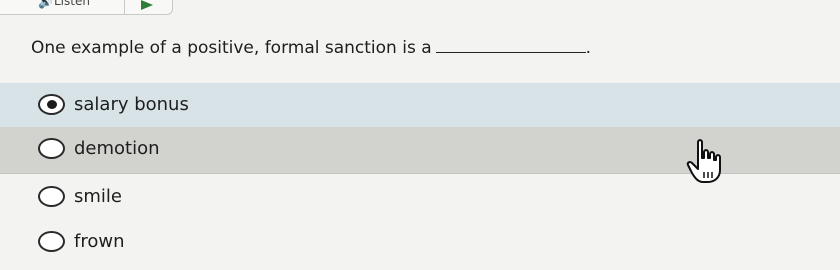 The height and width of the screenshot is (270, 840). Describe the element at coordinates (72, 4) in the screenshot. I see `listen-button: Listen` at that location.